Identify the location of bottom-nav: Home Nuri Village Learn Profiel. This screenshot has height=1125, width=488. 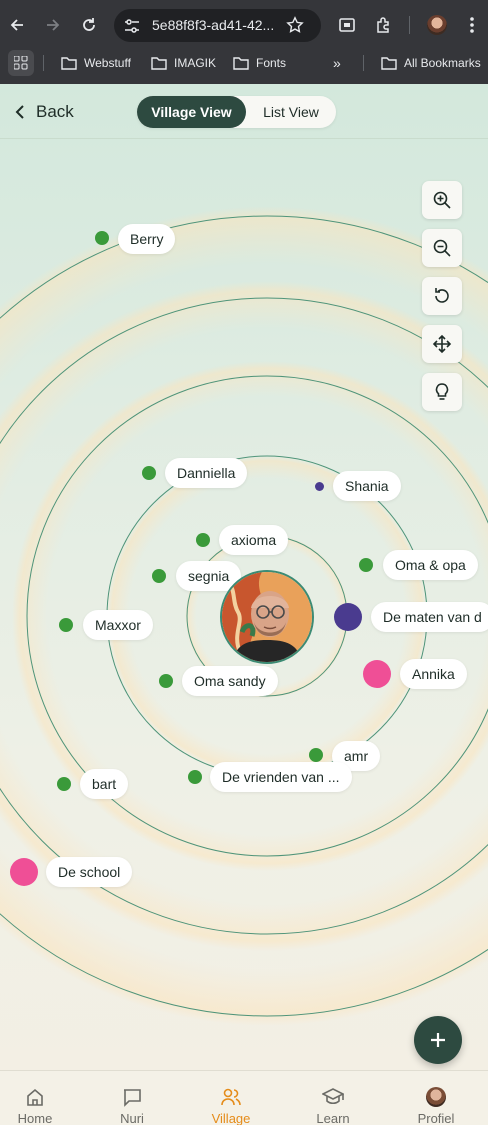
(244, 1097).